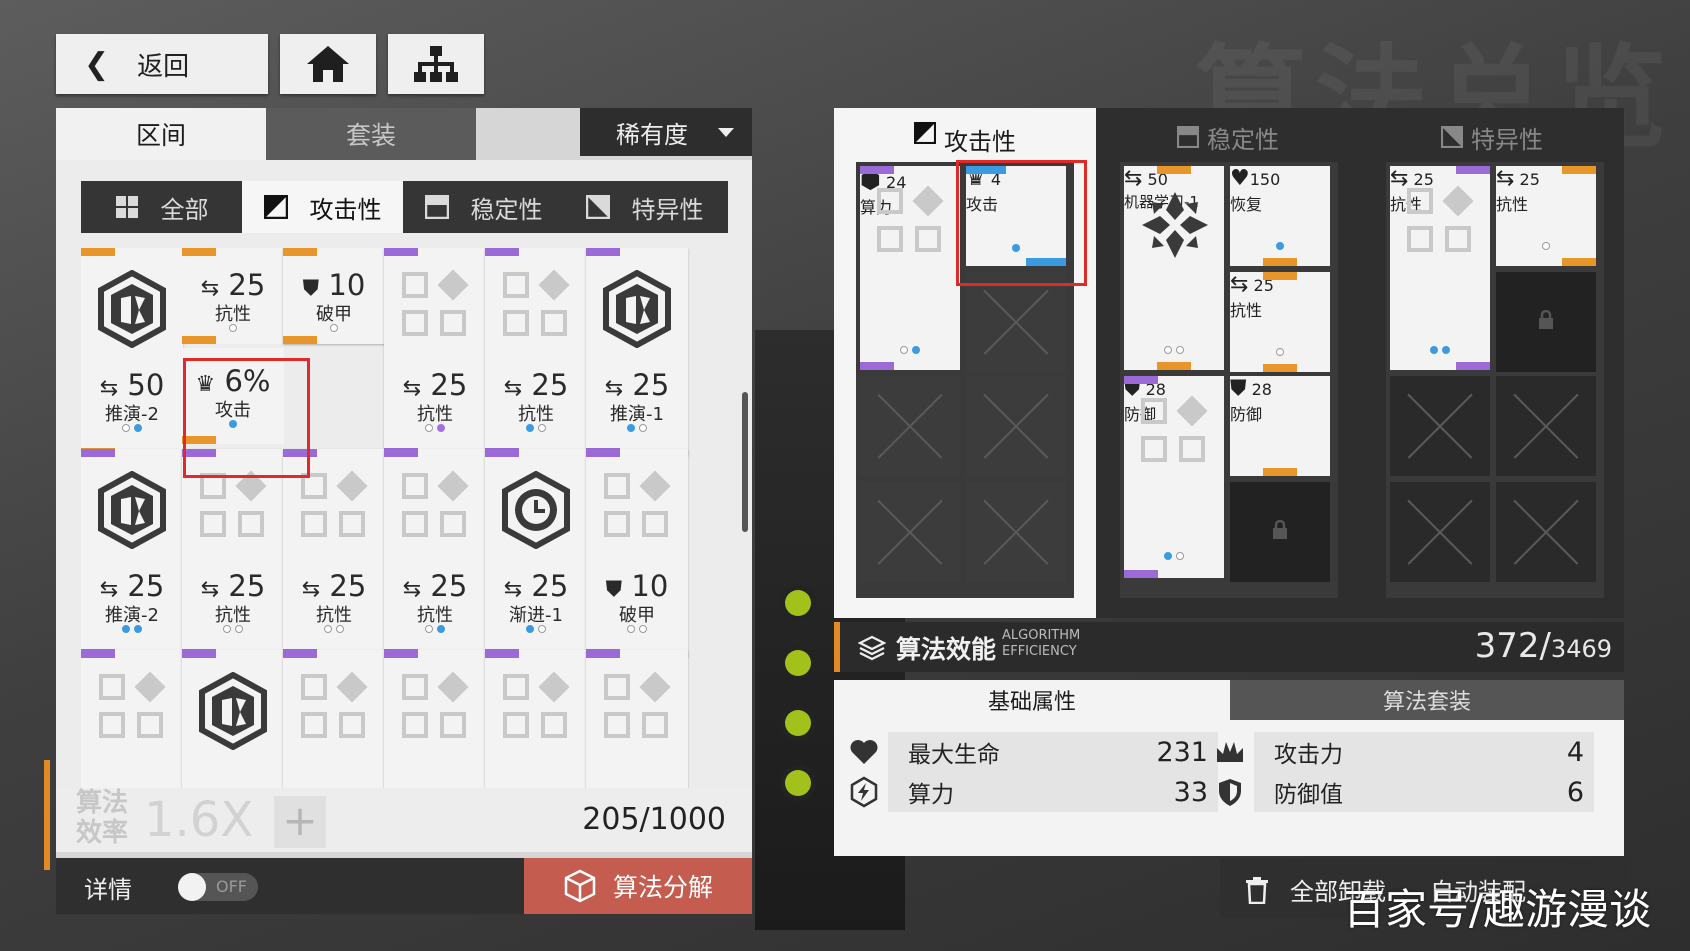 The image size is (1690, 951). I want to click on filter-label: 特异性, so click(667, 209).